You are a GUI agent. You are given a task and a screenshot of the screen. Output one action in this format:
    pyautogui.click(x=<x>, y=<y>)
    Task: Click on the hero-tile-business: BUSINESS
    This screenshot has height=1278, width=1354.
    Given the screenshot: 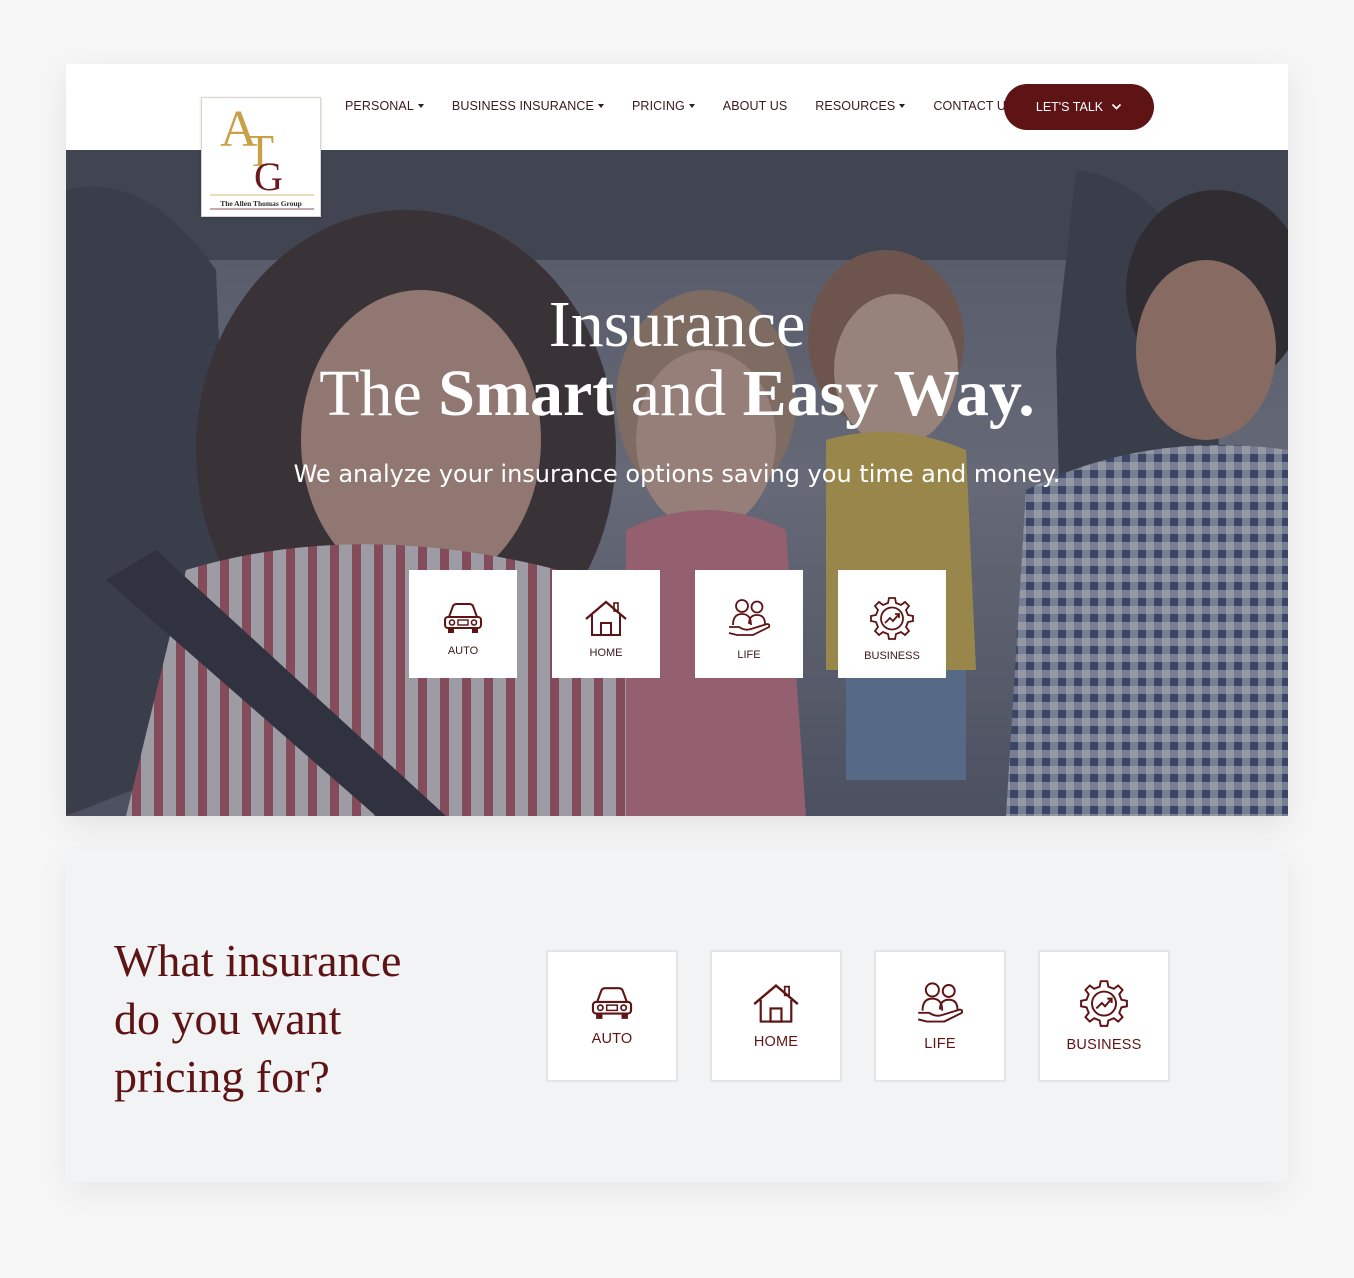 What is the action you would take?
    pyautogui.click(x=892, y=624)
    